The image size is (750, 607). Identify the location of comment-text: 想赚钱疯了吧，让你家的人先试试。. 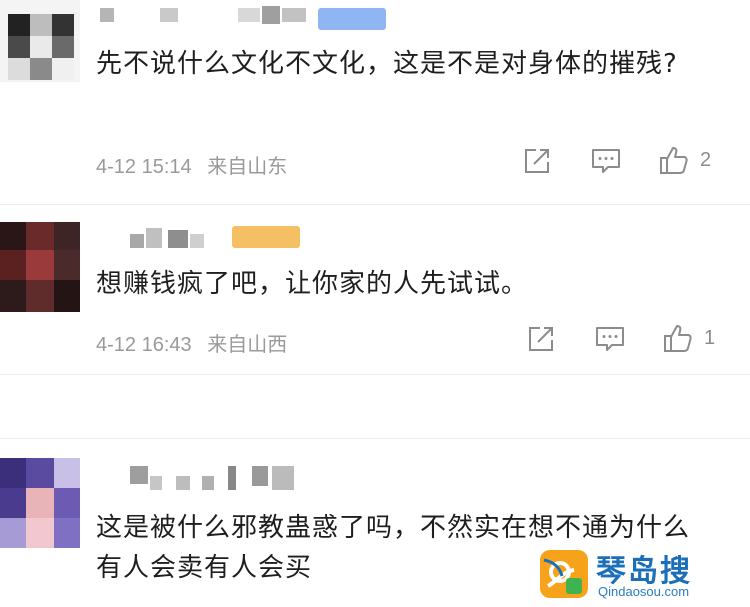
(312, 284).